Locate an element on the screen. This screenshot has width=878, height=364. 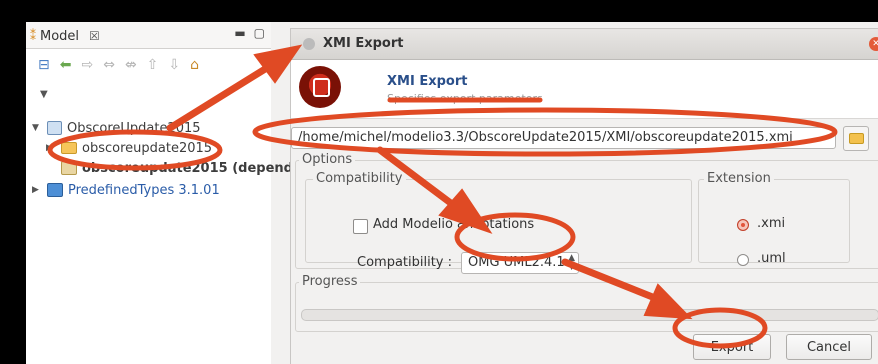
sync-icon: ⇎ is located at coordinates (131, 65).